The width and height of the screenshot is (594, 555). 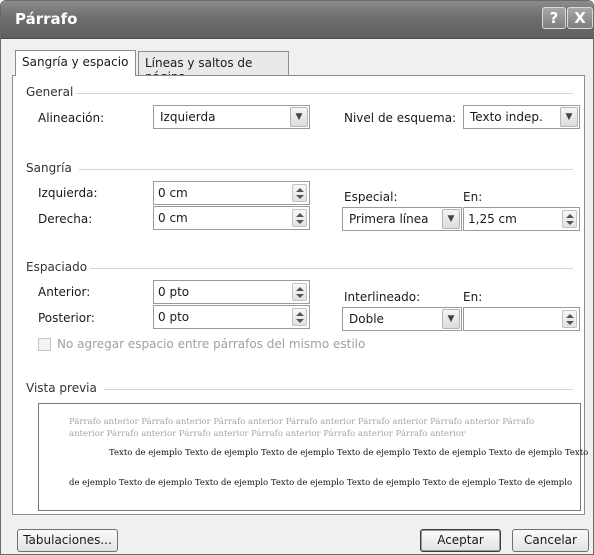 What do you see at coordinates (44, 344) in the screenshot?
I see `no-space-same-style-checkbox` at bounding box center [44, 344].